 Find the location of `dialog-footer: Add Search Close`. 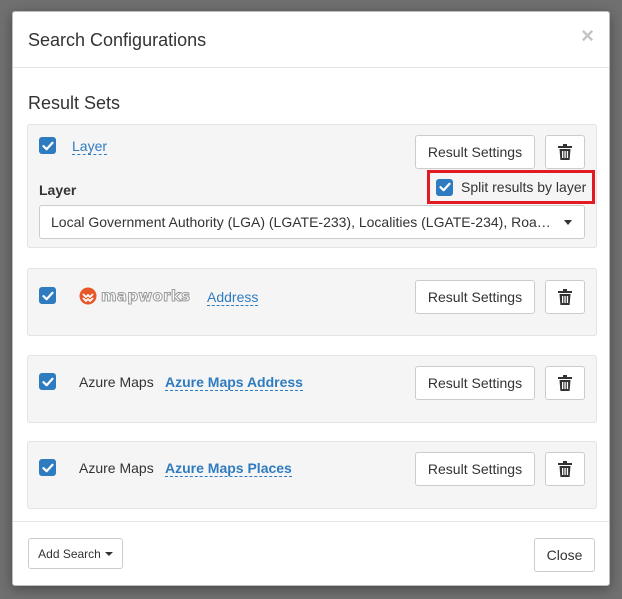

dialog-footer: Add Search Close is located at coordinates (311, 553).